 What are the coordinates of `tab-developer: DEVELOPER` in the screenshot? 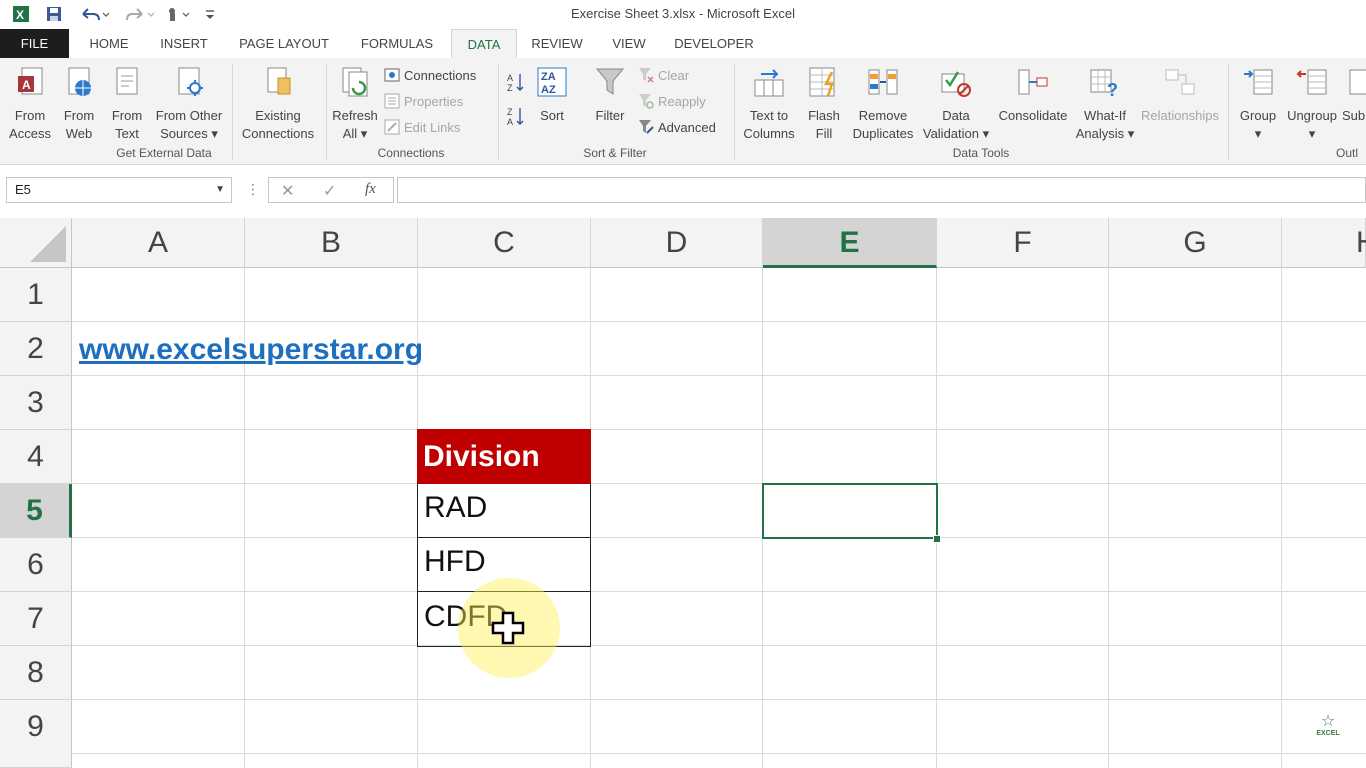 It's located at (714, 43).